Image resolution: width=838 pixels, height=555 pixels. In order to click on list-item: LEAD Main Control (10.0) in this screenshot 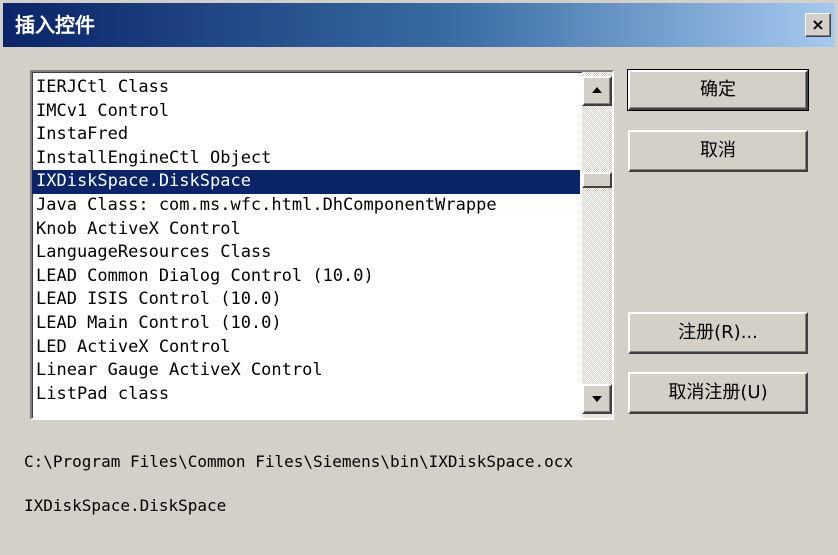, I will do `click(306, 324)`.